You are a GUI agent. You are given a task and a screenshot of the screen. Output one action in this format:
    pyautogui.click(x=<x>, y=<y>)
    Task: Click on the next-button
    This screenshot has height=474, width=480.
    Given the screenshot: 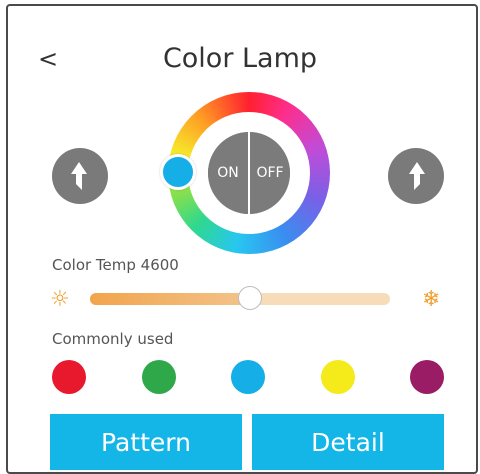 What is the action you would take?
    pyautogui.click(x=416, y=176)
    